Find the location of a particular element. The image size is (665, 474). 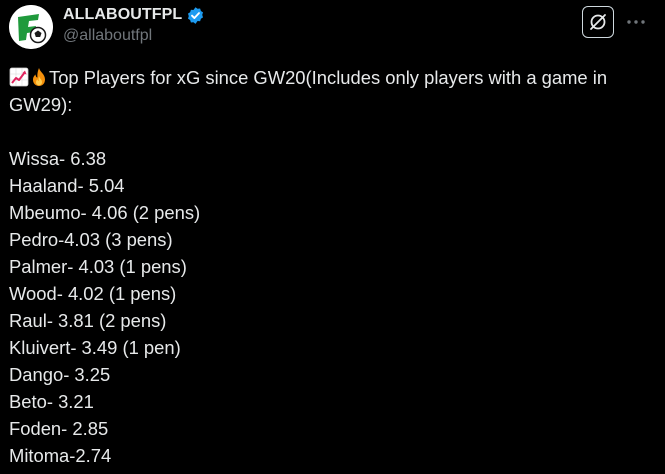

player-line: Wissa- 6.38 is located at coordinates (58, 158).